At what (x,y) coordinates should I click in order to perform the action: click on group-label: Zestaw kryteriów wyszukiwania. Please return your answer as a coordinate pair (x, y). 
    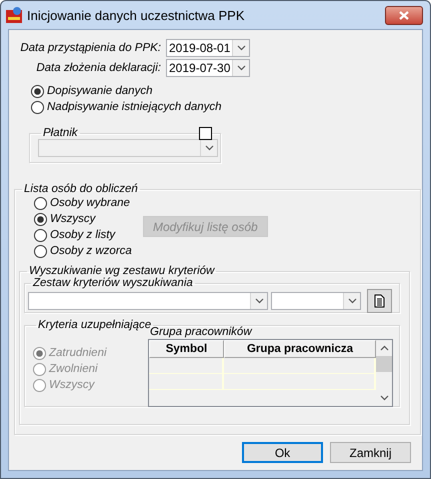
    Looking at the image, I should click on (113, 283).